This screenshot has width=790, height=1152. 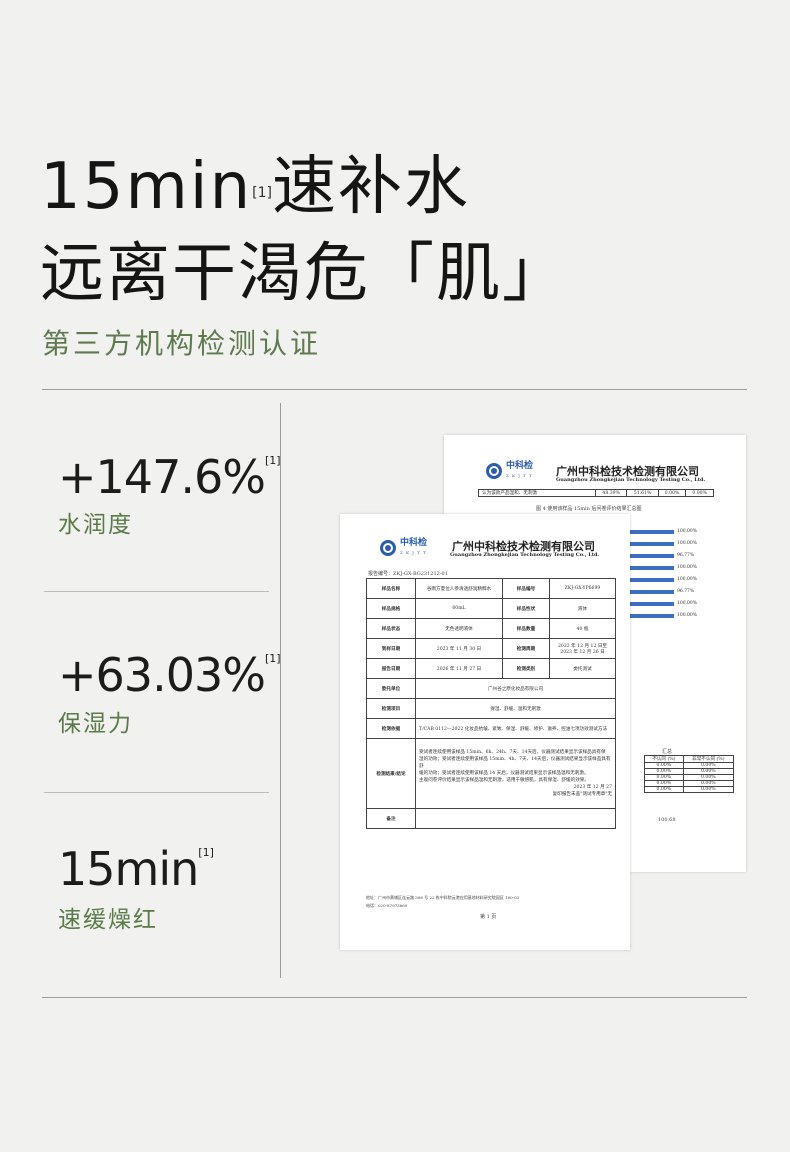 What do you see at coordinates (526, 648) in the screenshot?
I see `report-field-label: 检测周期` at bounding box center [526, 648].